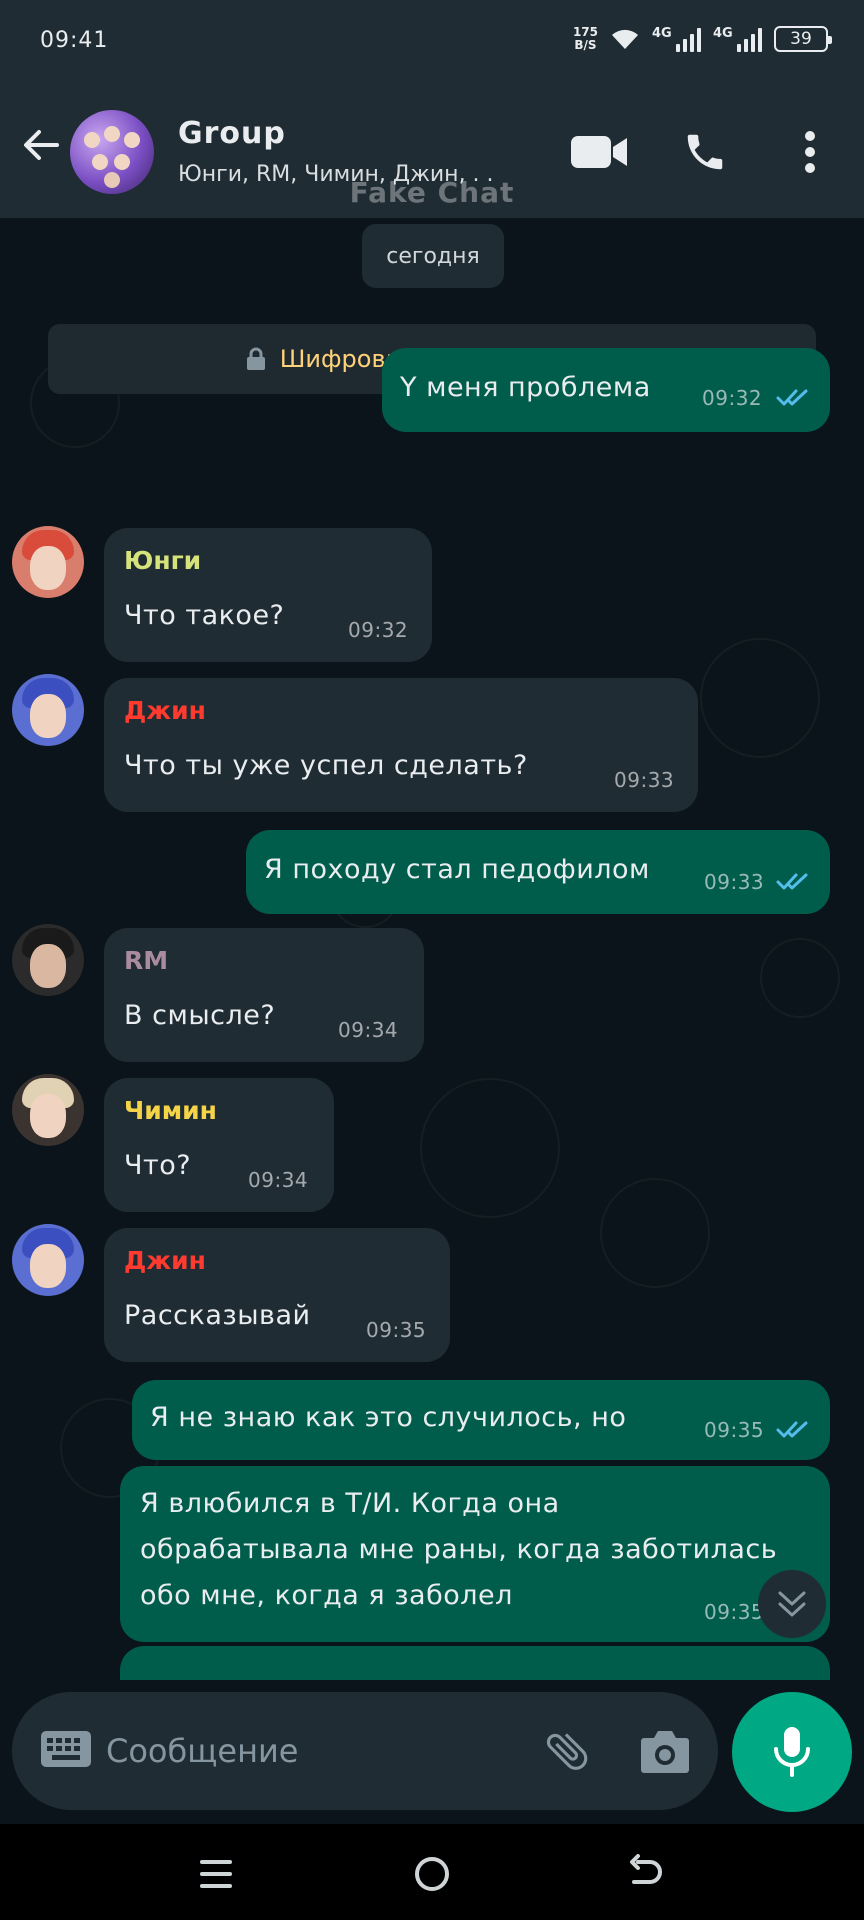 The height and width of the screenshot is (1920, 864). I want to click on back-arrow-icon, so click(41, 145).